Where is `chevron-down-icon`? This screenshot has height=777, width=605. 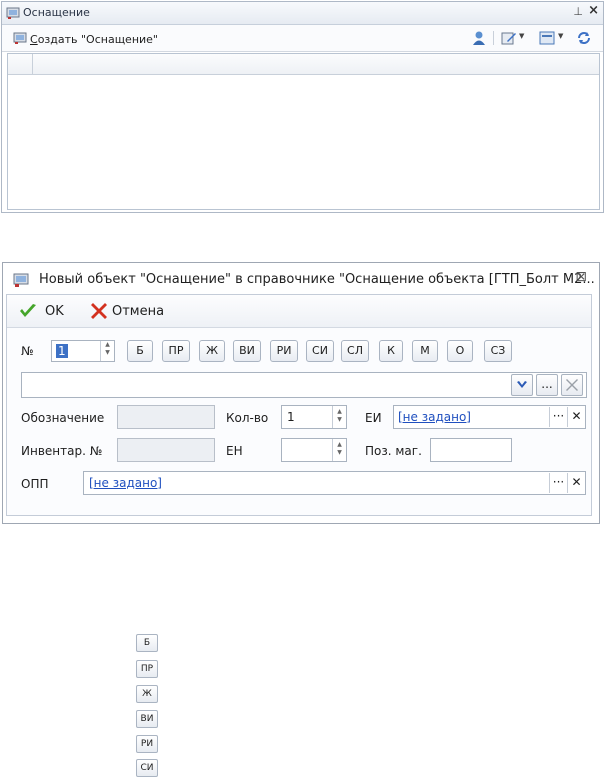
chevron-down-icon is located at coordinates (522, 384).